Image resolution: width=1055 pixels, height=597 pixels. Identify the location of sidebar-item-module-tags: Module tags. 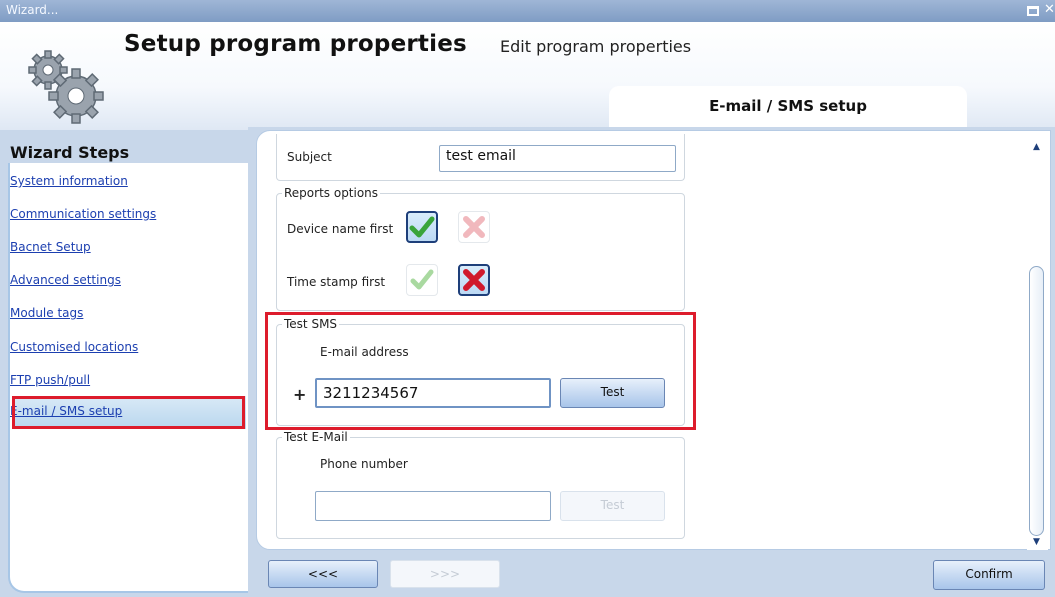
(46, 313).